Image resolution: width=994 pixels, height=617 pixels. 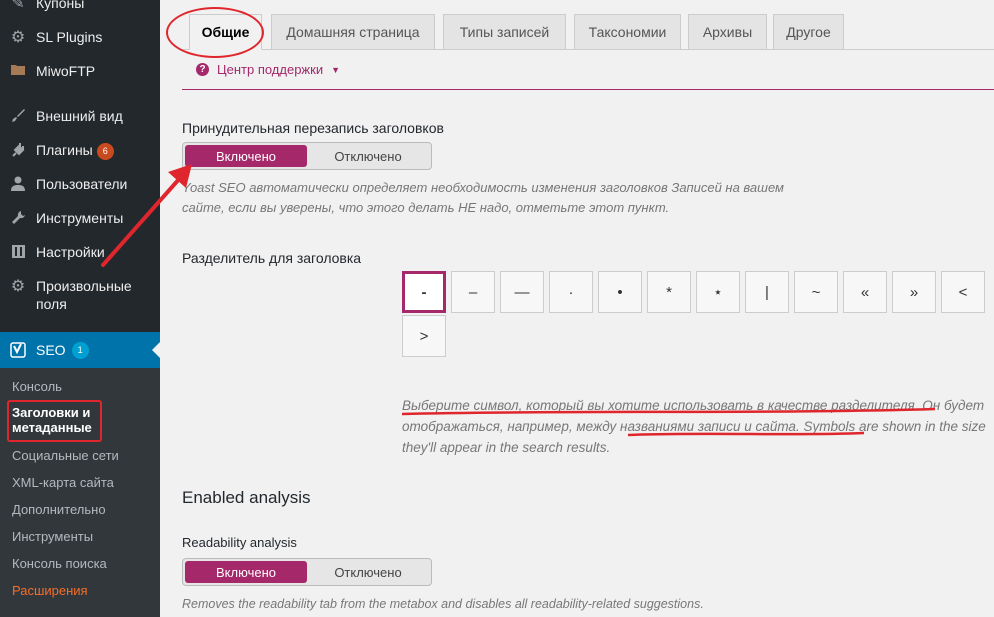 What do you see at coordinates (18, 183) in the screenshot?
I see `user-icon` at bounding box center [18, 183].